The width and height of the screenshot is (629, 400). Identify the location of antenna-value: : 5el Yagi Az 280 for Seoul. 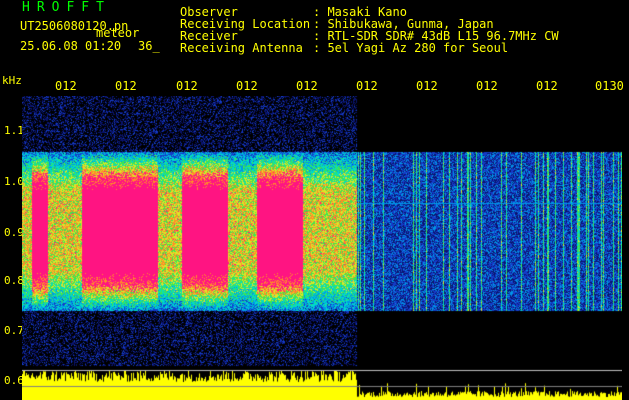
(411, 48).